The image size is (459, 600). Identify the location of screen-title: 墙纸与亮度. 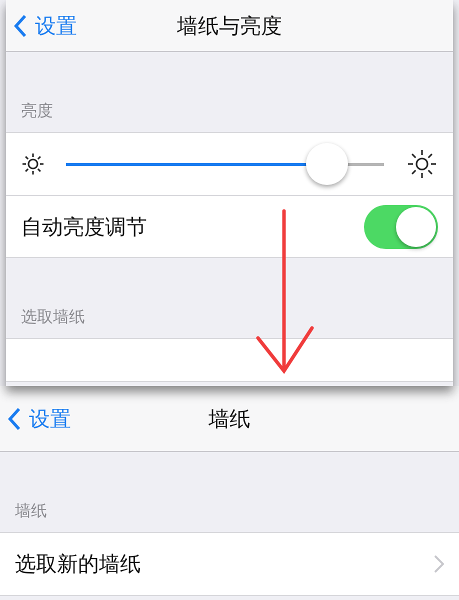
(229, 26).